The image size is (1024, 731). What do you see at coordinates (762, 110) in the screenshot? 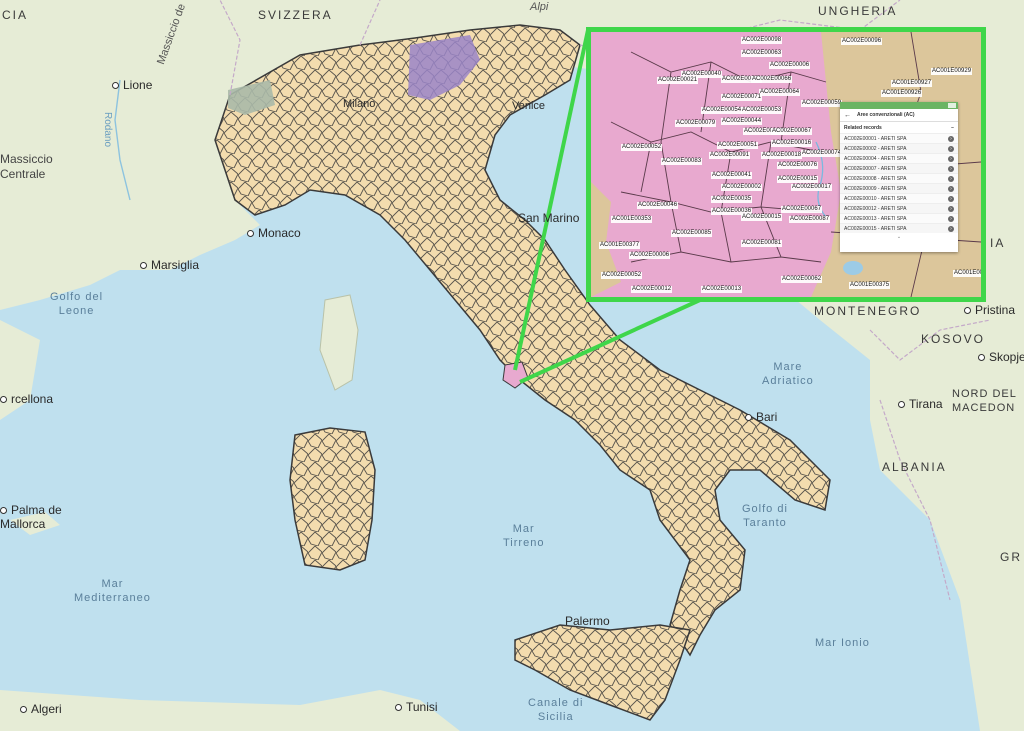
I see `area-code-label: AC002E00053` at bounding box center [762, 110].